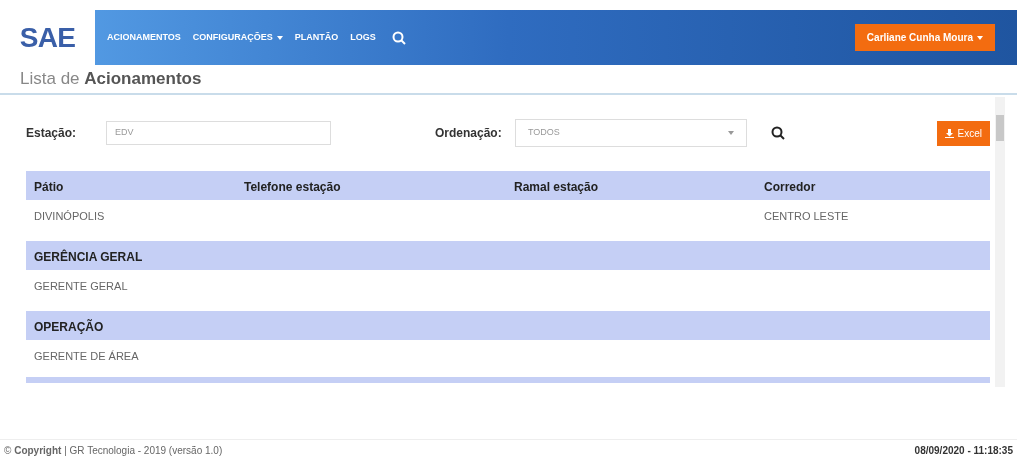 The width and height of the screenshot is (1017, 461). What do you see at coordinates (292, 186) in the screenshot?
I see `column-header: Telefone estação` at bounding box center [292, 186].